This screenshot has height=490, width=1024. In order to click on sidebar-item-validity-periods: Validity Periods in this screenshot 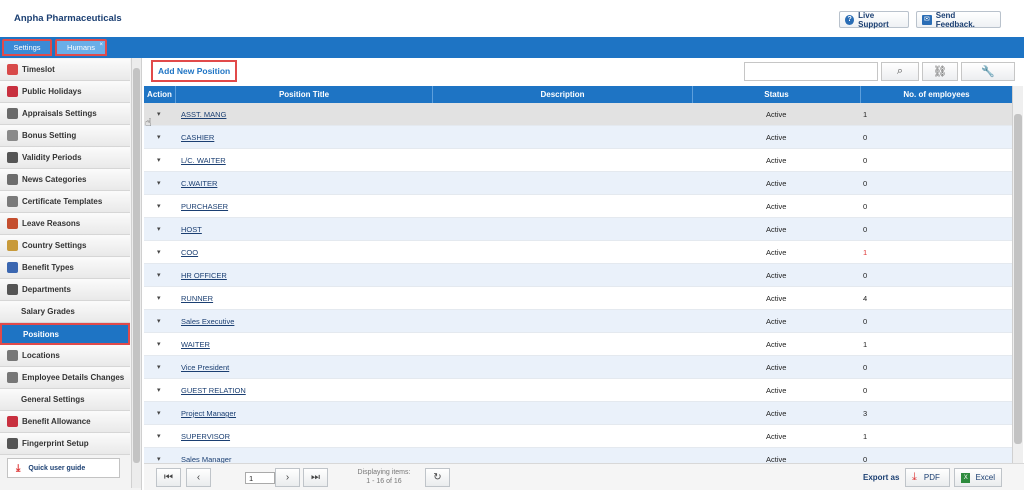, I will do `click(65, 158)`.